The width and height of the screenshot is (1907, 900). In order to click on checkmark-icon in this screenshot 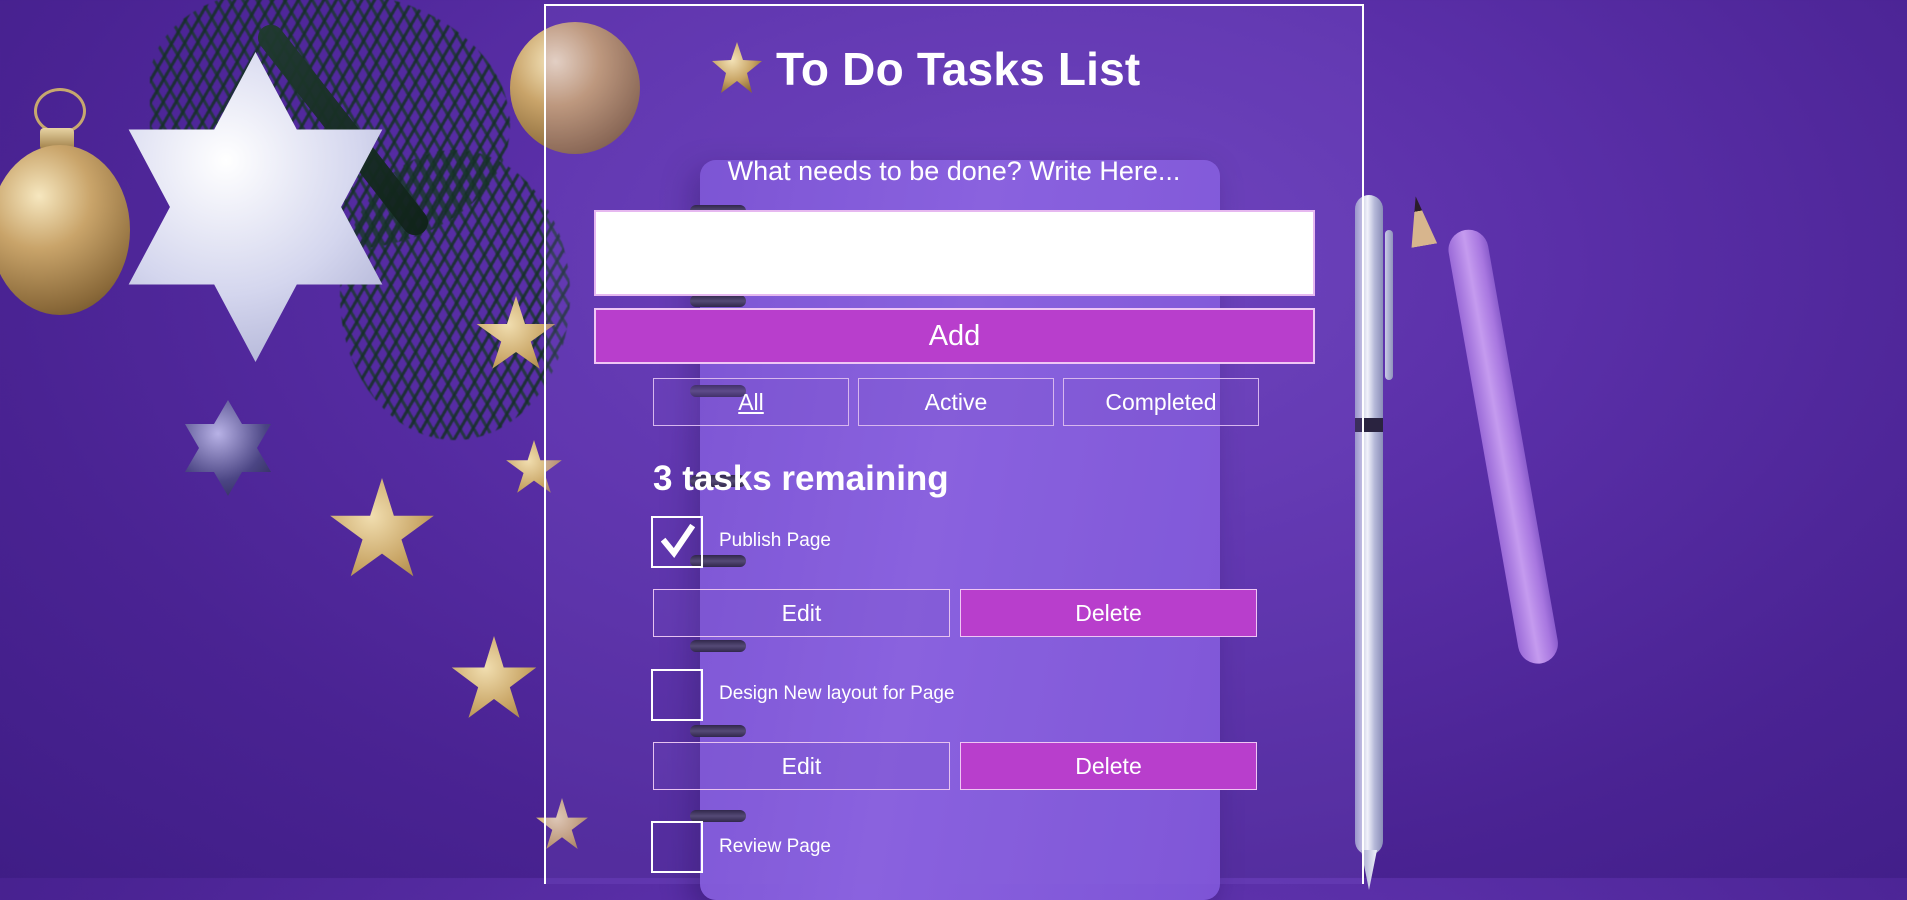, I will do `click(678, 541)`.